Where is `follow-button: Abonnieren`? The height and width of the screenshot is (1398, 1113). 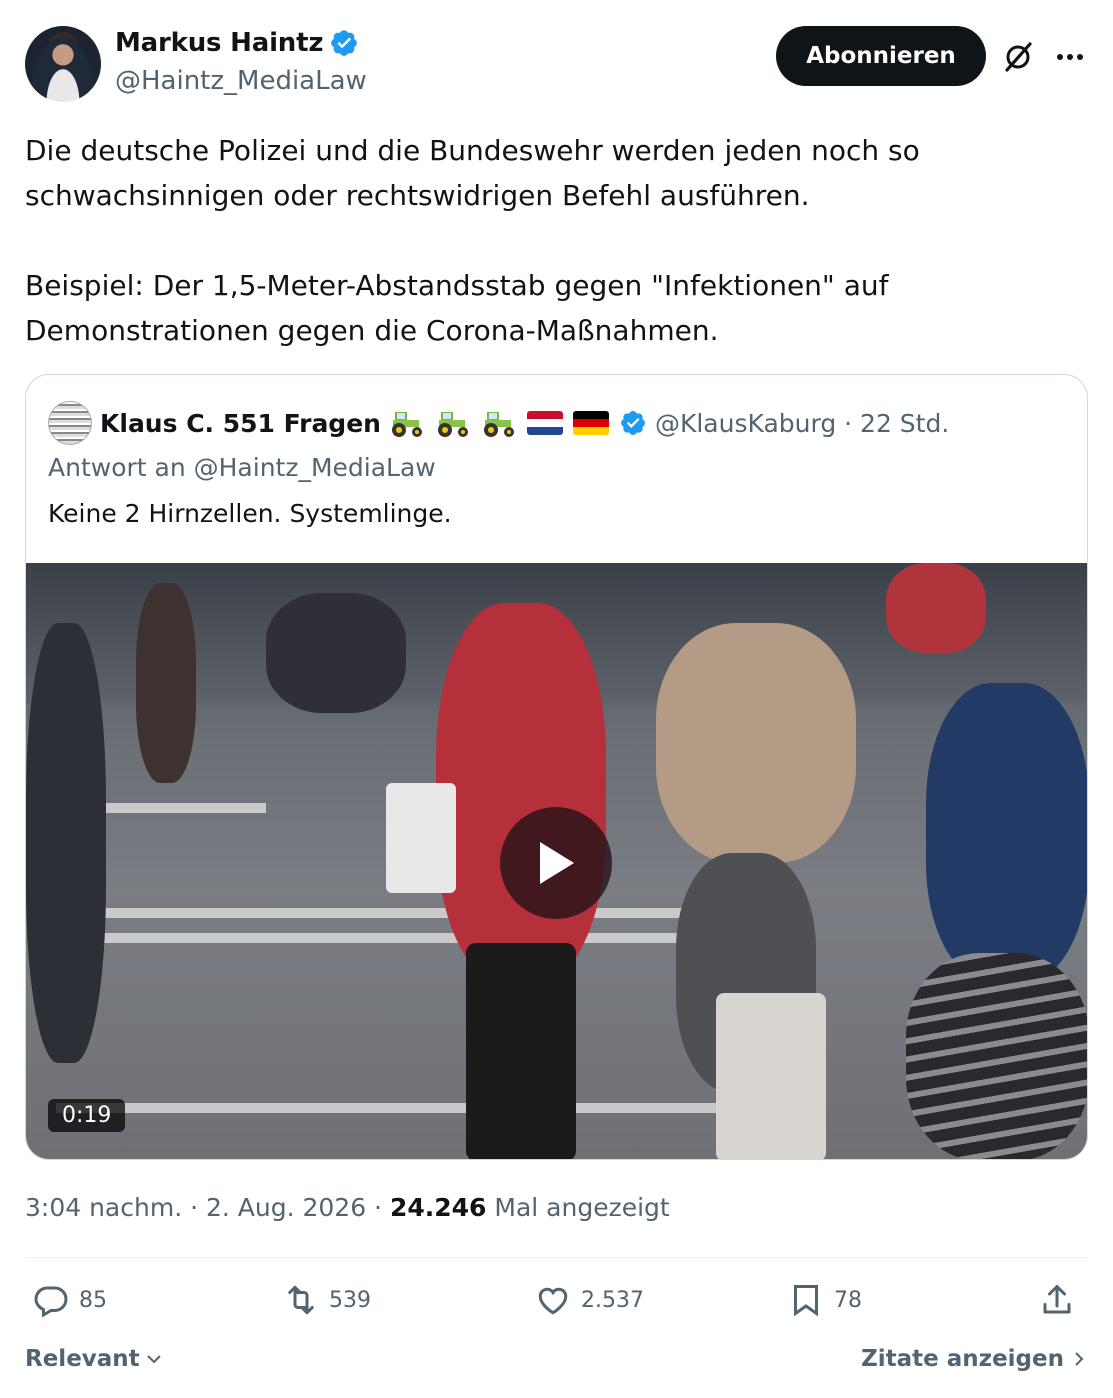
follow-button: Abonnieren is located at coordinates (881, 56).